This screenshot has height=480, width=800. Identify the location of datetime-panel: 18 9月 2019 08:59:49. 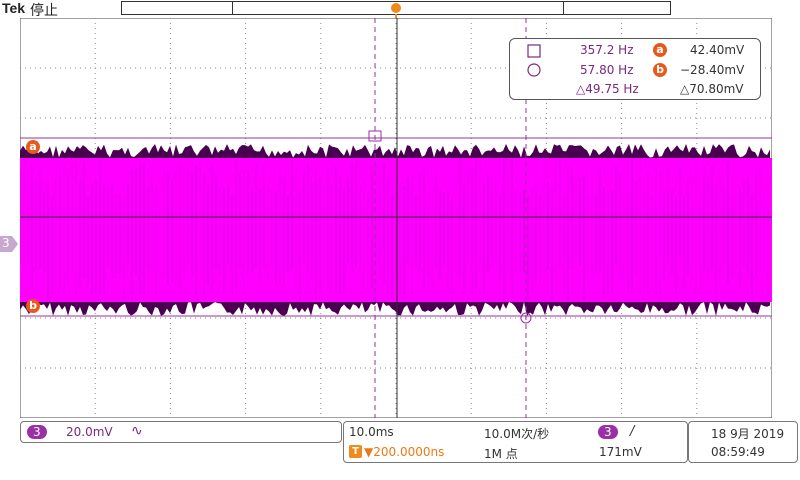
(743, 442).